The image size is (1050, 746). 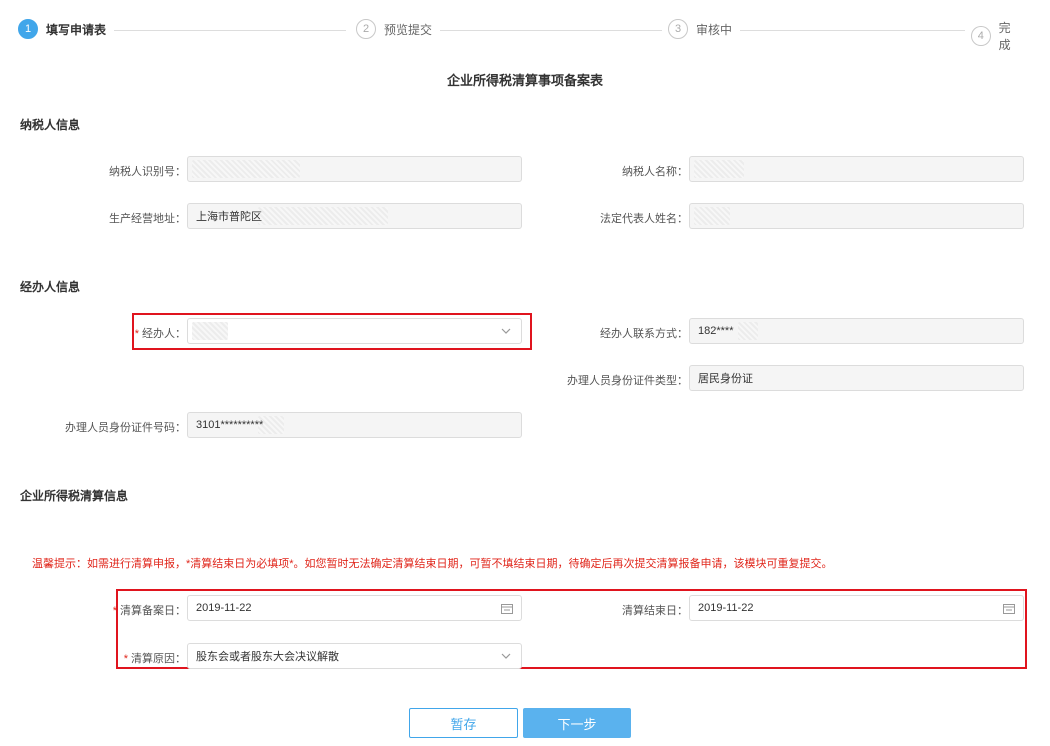 I want to click on agent-label: * 经办人：, so click(x=160, y=333).